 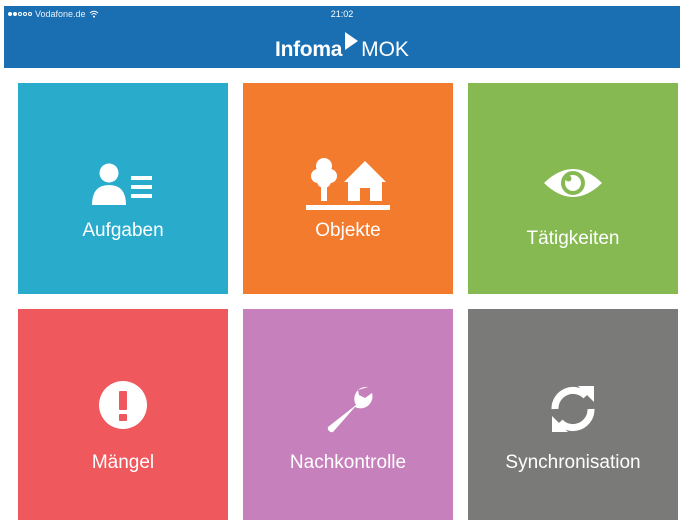 What do you see at coordinates (573, 462) in the screenshot?
I see `tile-label: Synchronisation` at bounding box center [573, 462].